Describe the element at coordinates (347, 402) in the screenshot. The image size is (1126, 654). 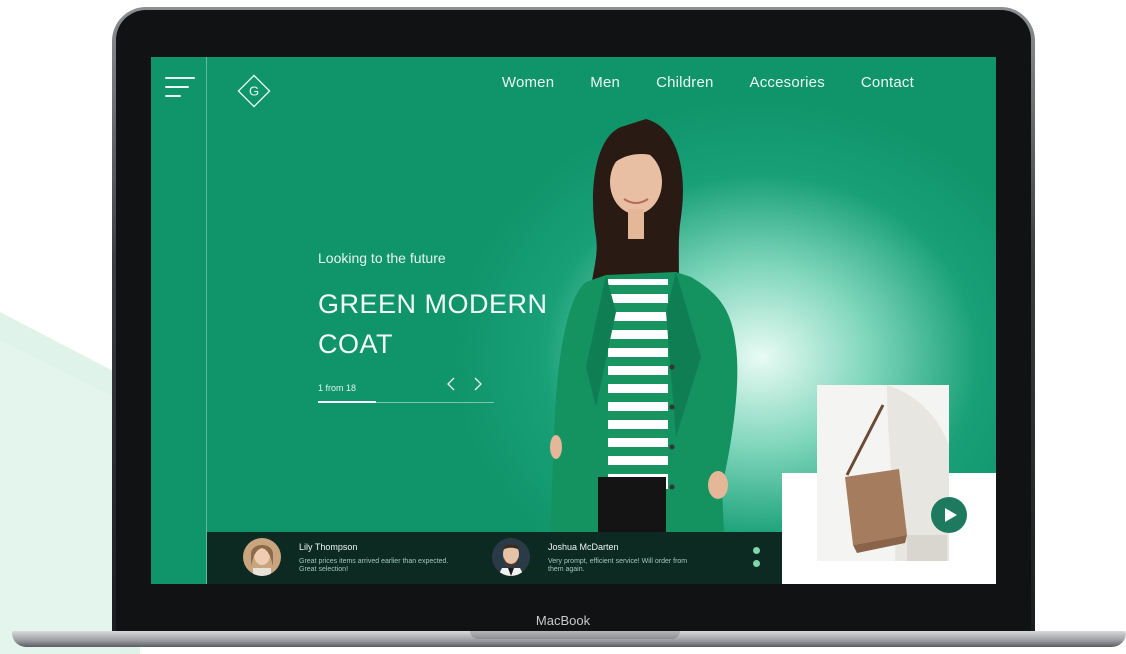
I see `slide-progress-fill` at that location.